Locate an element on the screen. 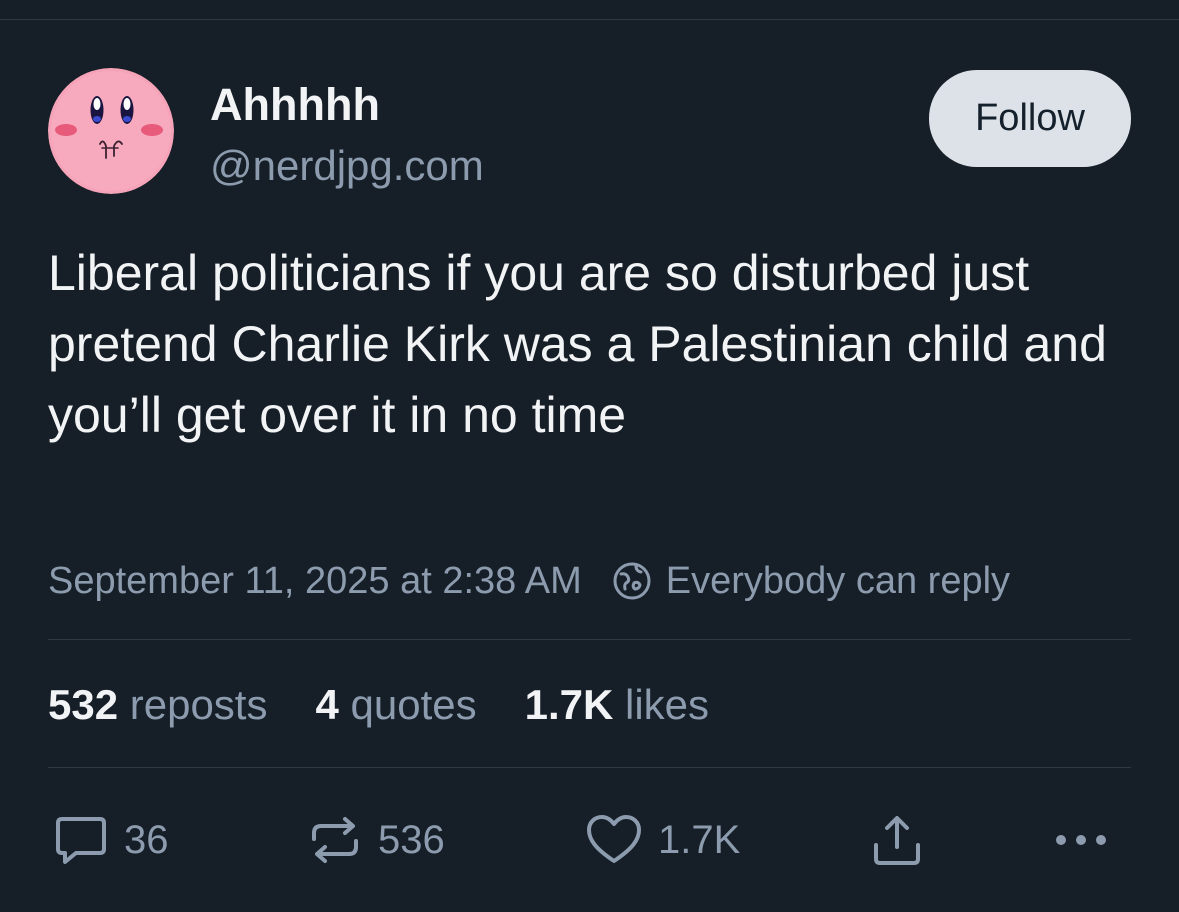  repost-arrows-icon is located at coordinates (335, 840).